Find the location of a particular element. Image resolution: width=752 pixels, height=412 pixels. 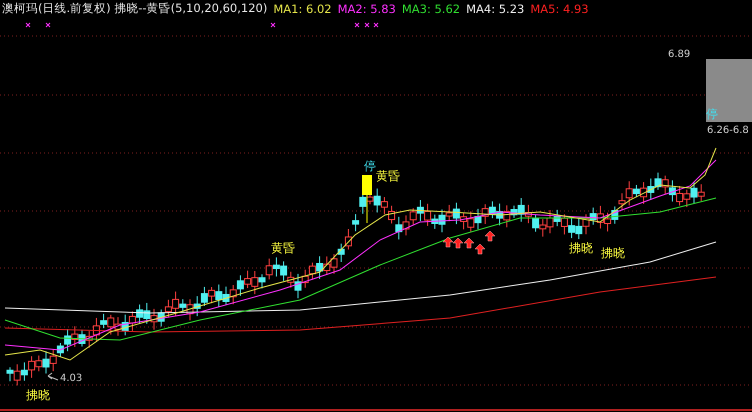

chart-title: 澳柯玛(日线.前复权) 拂晓--黄昏(5,10,20,60,120) is located at coordinates (135, 8).